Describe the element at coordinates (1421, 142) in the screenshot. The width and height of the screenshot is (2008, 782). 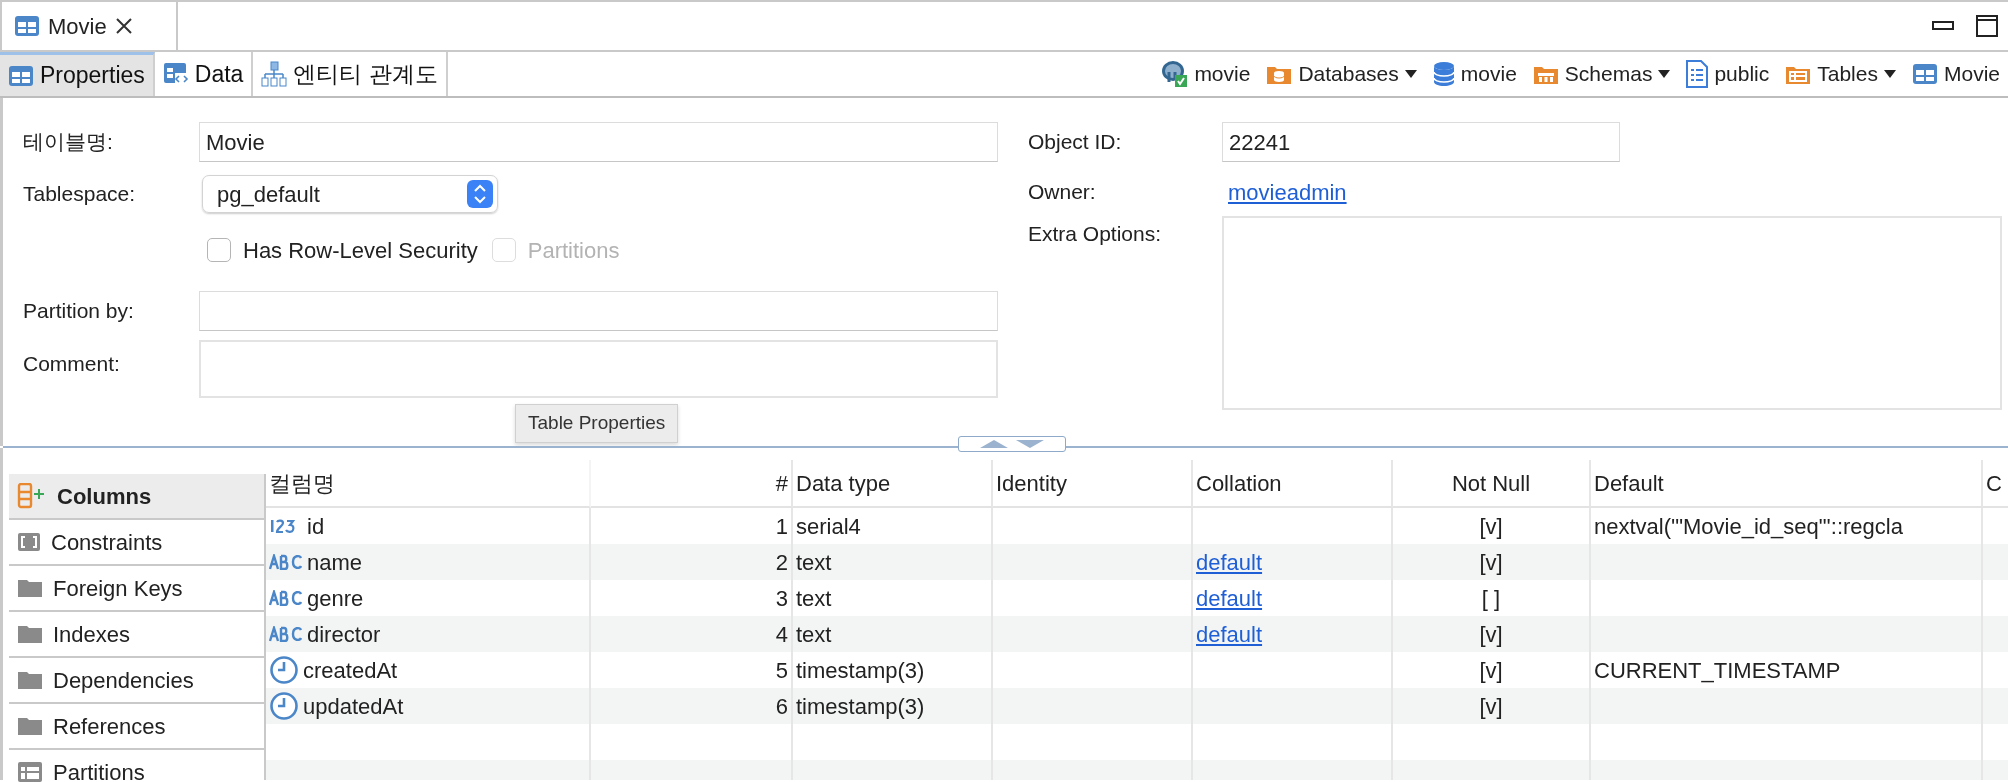
I see `input-field: 22241` at that location.